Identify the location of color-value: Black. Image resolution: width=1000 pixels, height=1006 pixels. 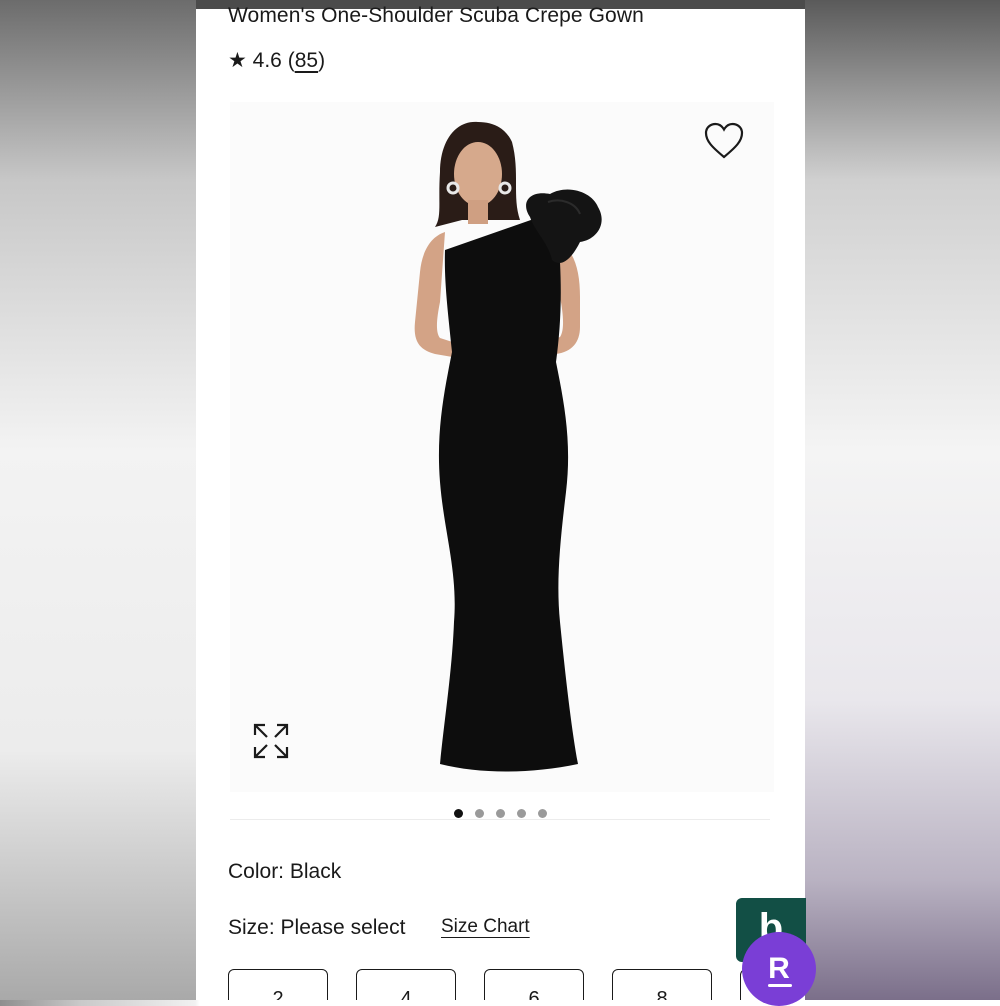
(315, 871).